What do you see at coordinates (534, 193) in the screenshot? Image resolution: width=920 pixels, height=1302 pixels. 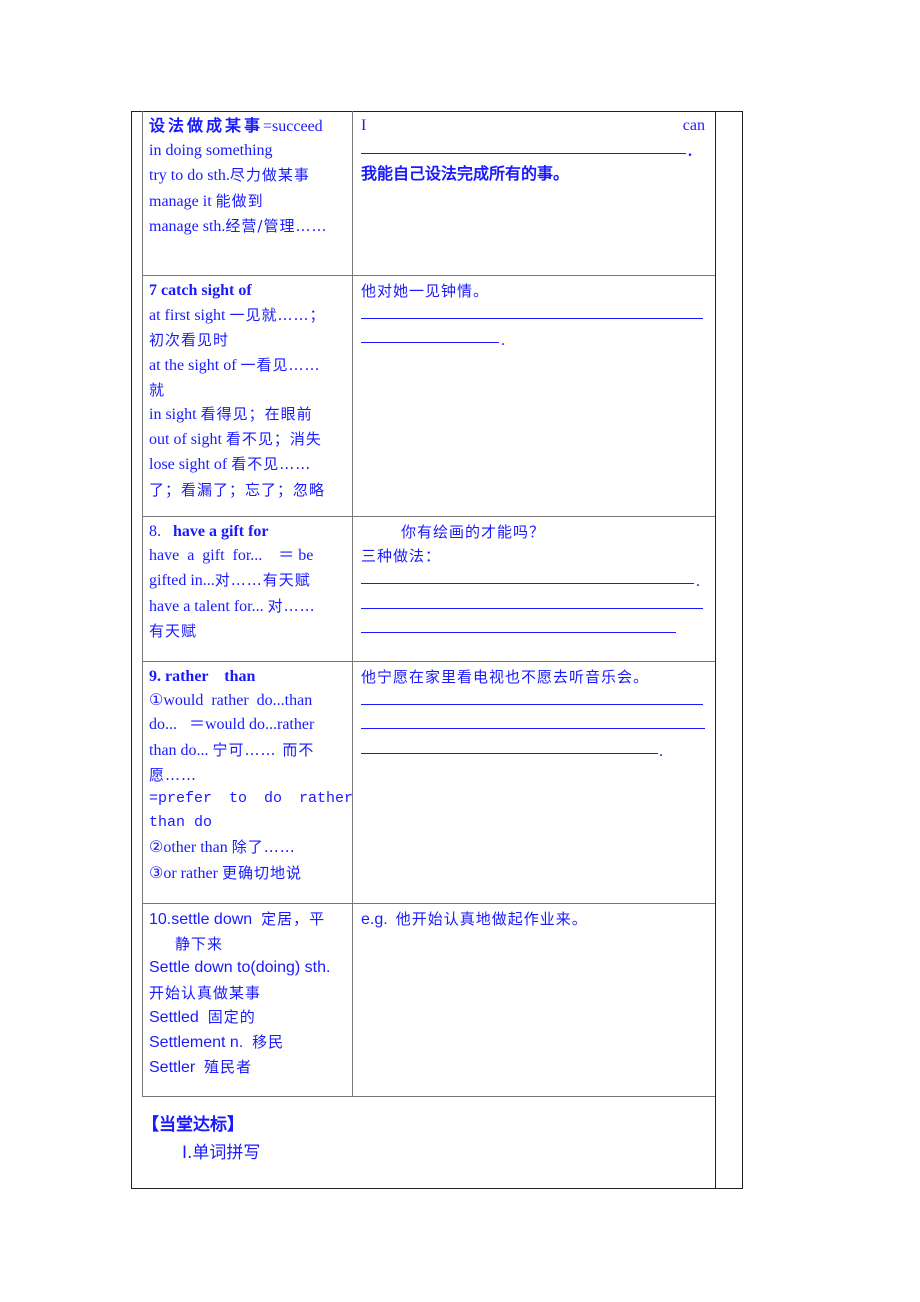 I see `exercise-cell: I can . 我能自己设法完成所有的事。` at bounding box center [534, 193].